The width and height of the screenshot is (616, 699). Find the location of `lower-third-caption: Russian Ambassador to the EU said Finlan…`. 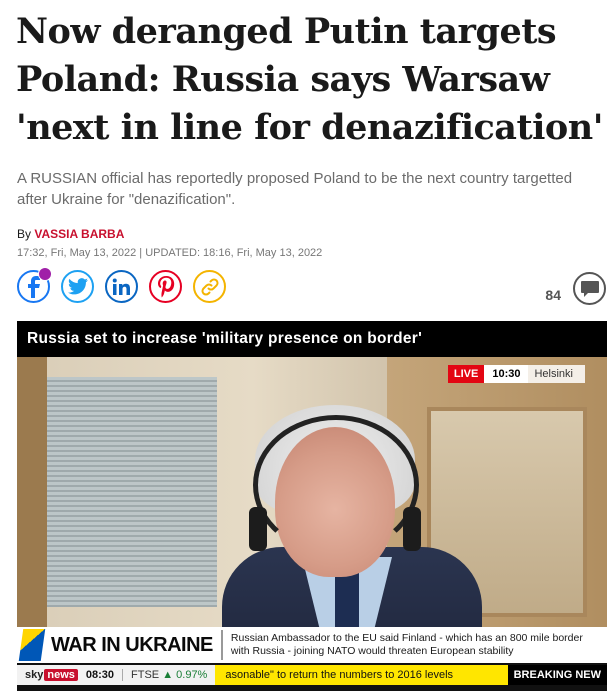

lower-third-caption: Russian Ambassador to the EU said Finlan… is located at coordinates (406, 644).